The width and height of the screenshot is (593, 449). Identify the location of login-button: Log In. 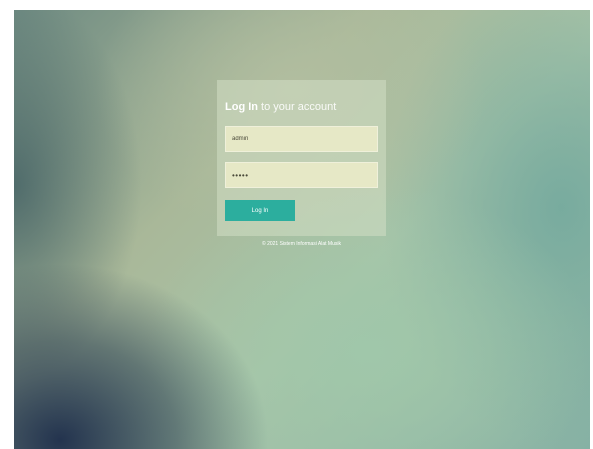
(260, 210).